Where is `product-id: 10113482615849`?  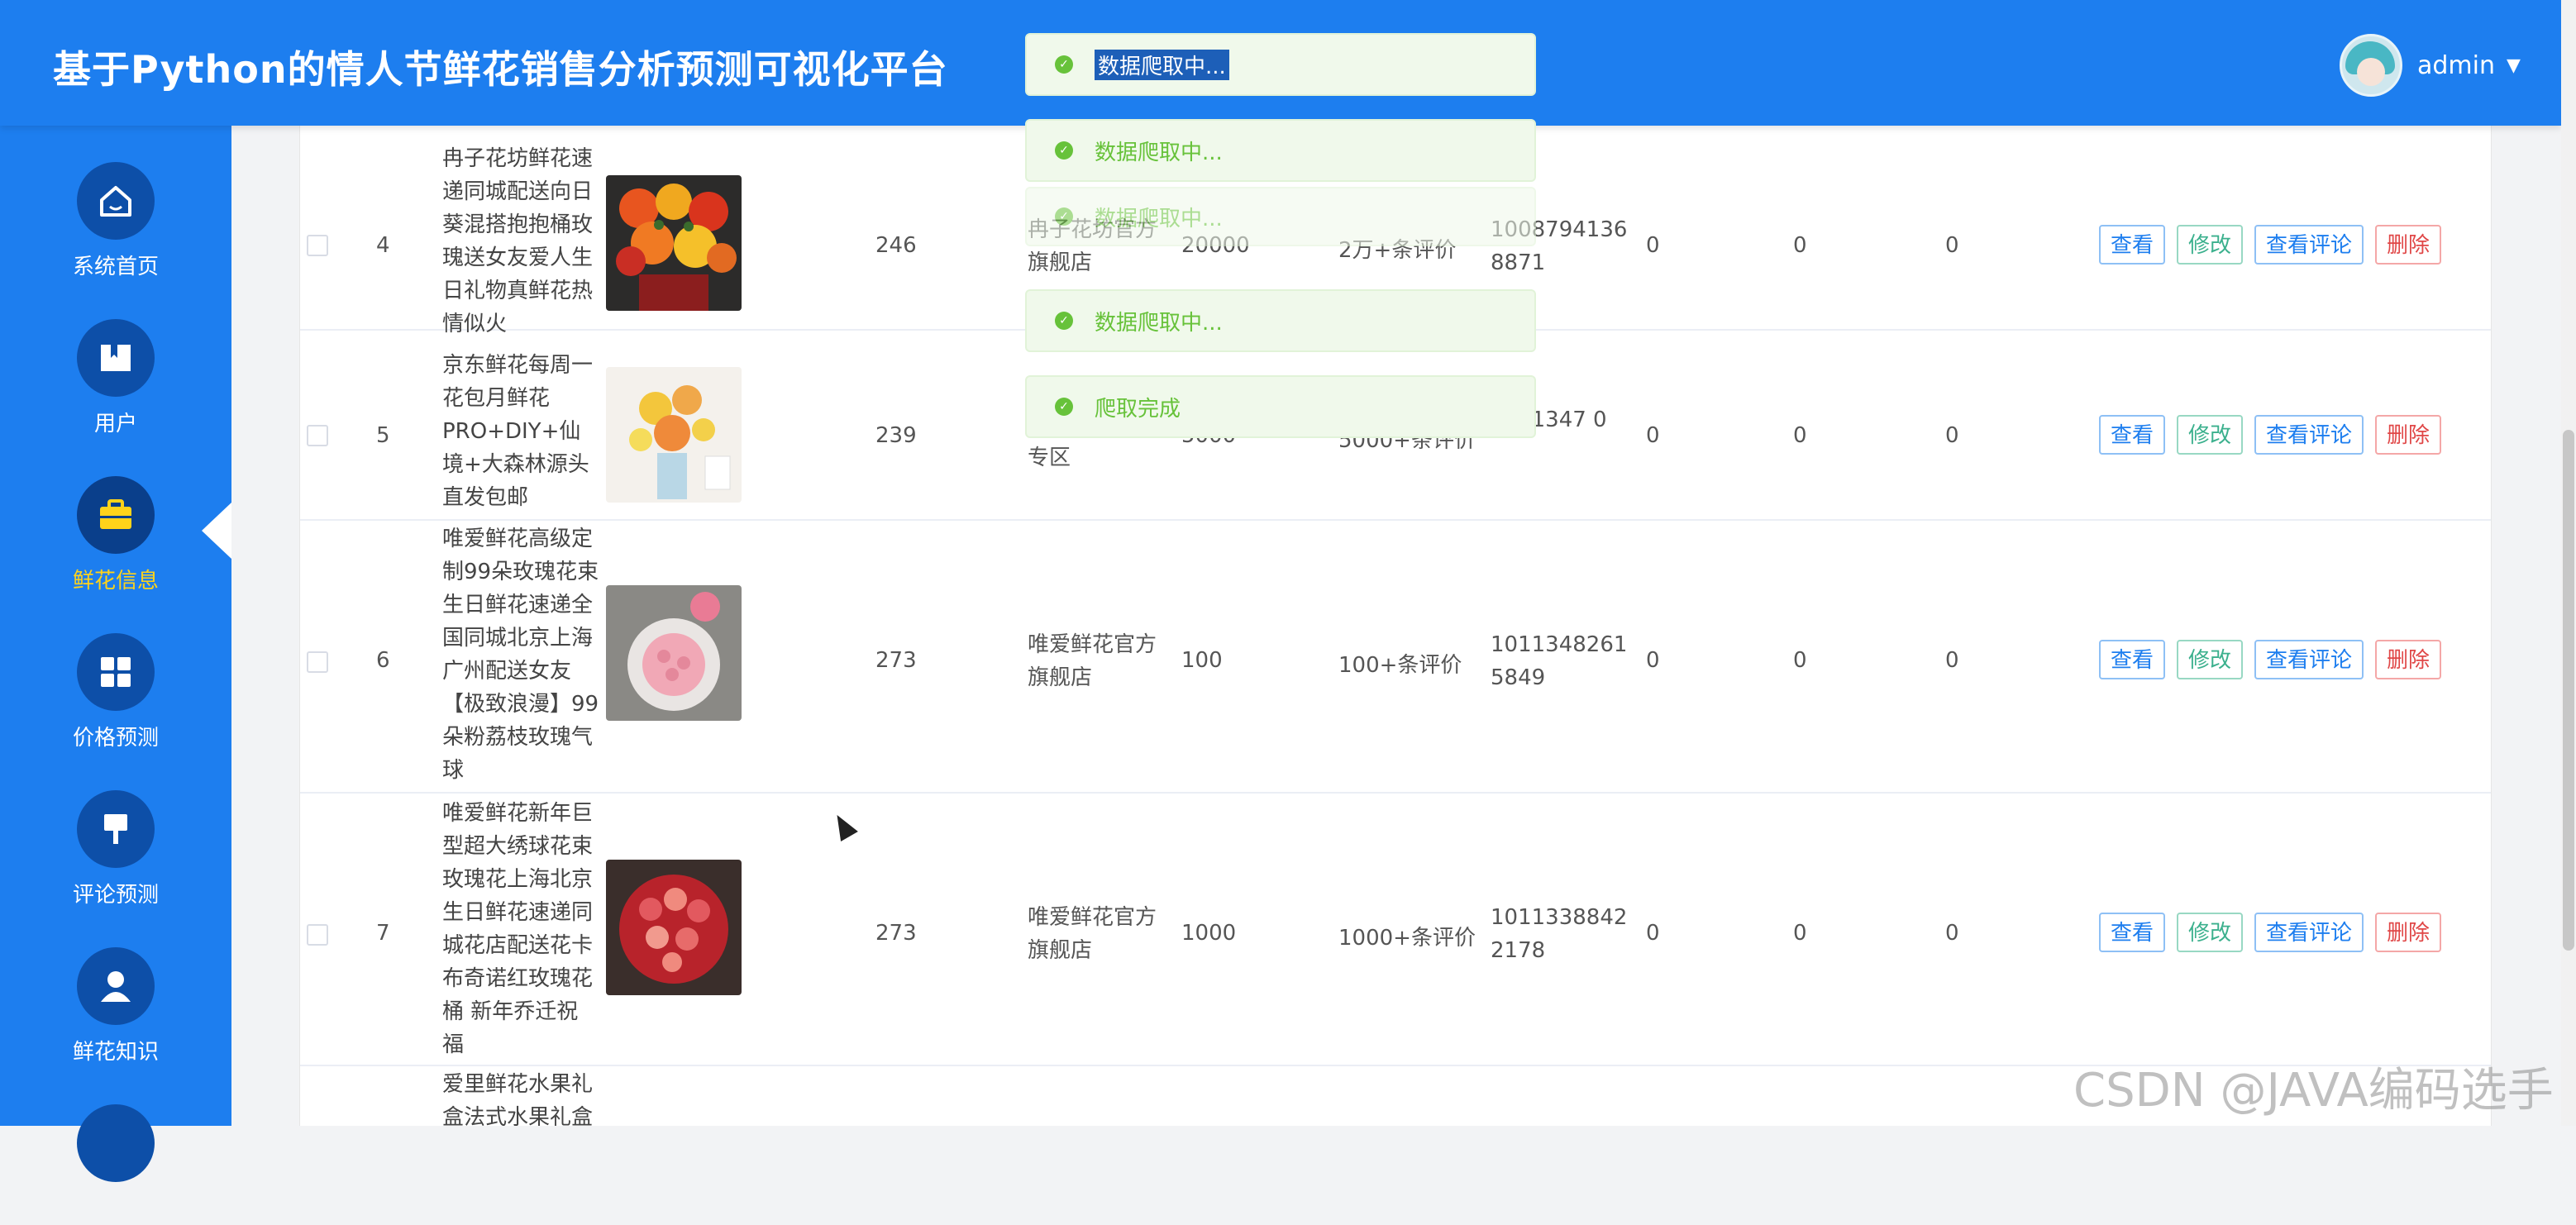 product-id: 10113482615849 is located at coordinates (1559, 661).